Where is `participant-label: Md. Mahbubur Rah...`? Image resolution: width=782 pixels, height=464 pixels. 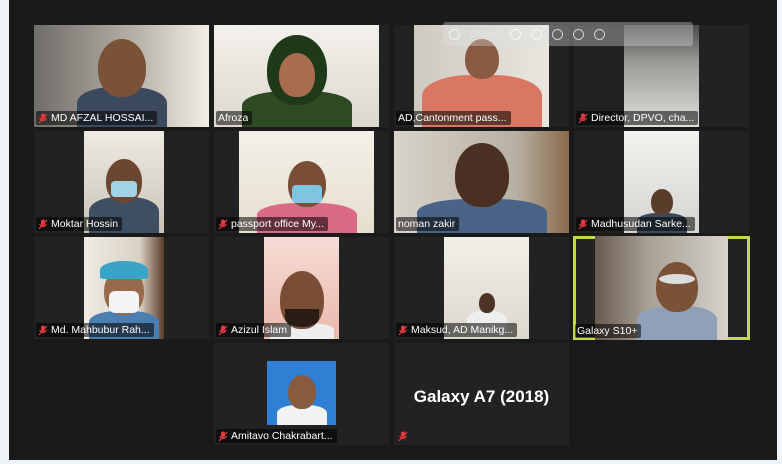 participant-label: Md. Mahbubur Rah... is located at coordinates (95, 330).